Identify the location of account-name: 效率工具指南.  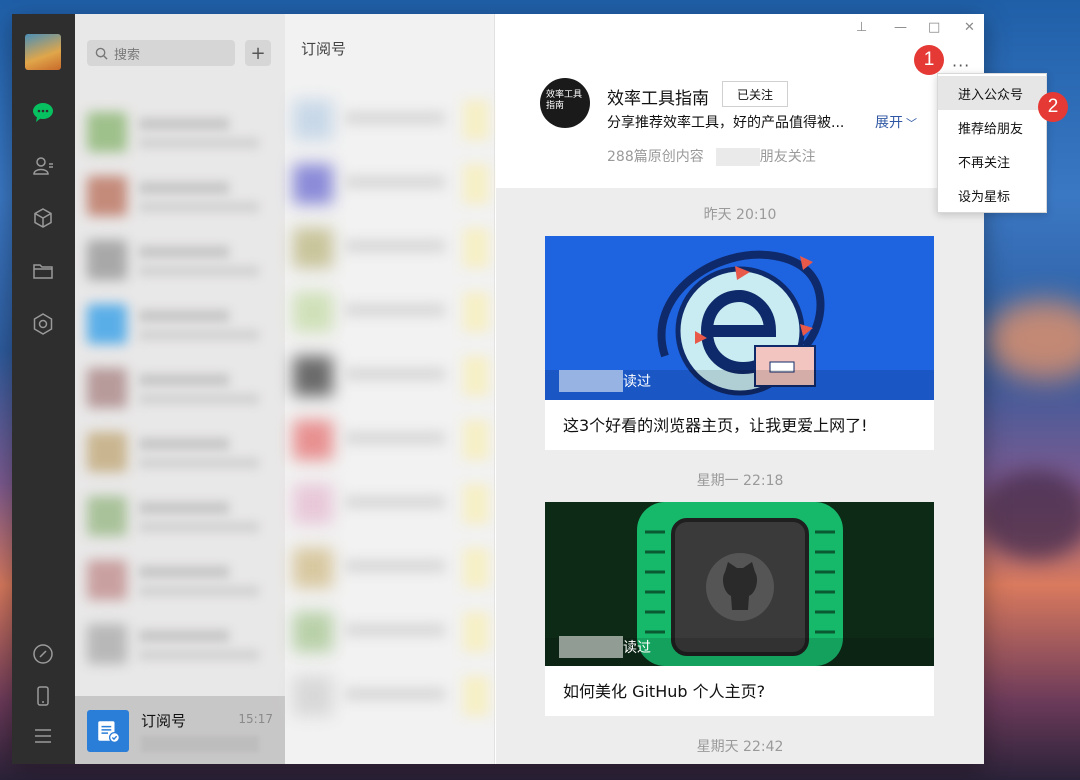
(658, 99).